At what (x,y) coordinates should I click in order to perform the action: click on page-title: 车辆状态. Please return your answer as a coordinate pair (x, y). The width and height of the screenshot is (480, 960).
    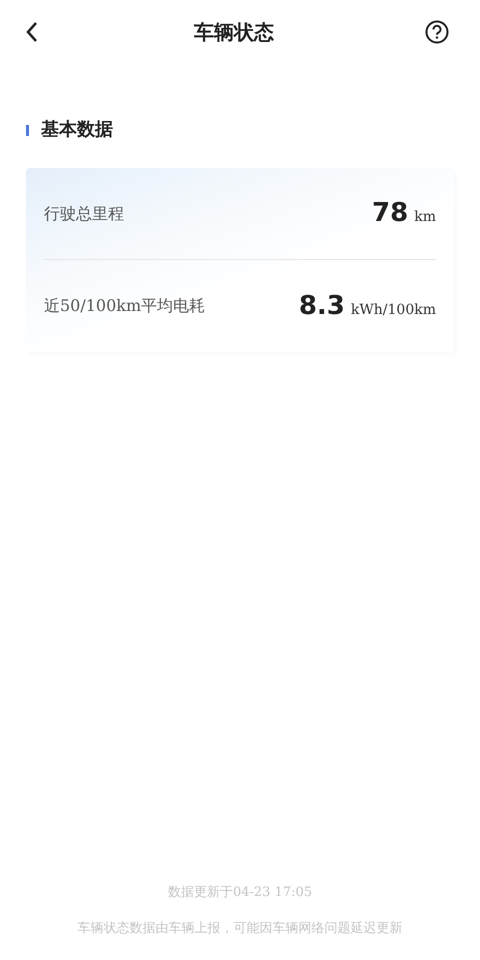
    Looking at the image, I should click on (234, 32).